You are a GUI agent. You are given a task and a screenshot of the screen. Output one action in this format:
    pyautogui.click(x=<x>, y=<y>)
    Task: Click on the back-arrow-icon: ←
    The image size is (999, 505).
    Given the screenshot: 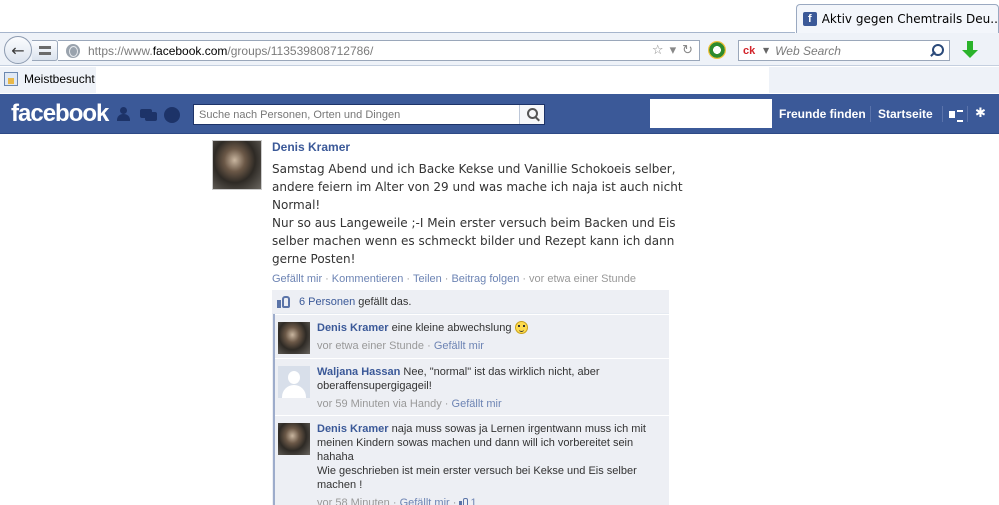 What is the action you would take?
    pyautogui.click(x=18, y=50)
    